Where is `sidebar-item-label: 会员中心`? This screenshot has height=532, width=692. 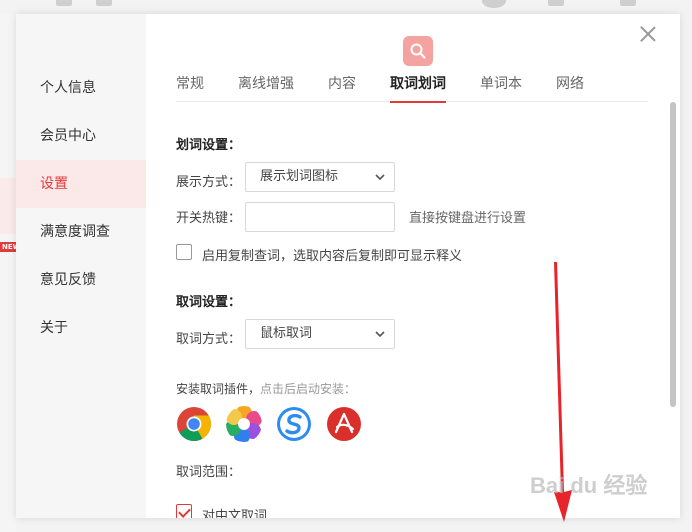
sidebar-item-label: 会员中心 is located at coordinates (68, 136).